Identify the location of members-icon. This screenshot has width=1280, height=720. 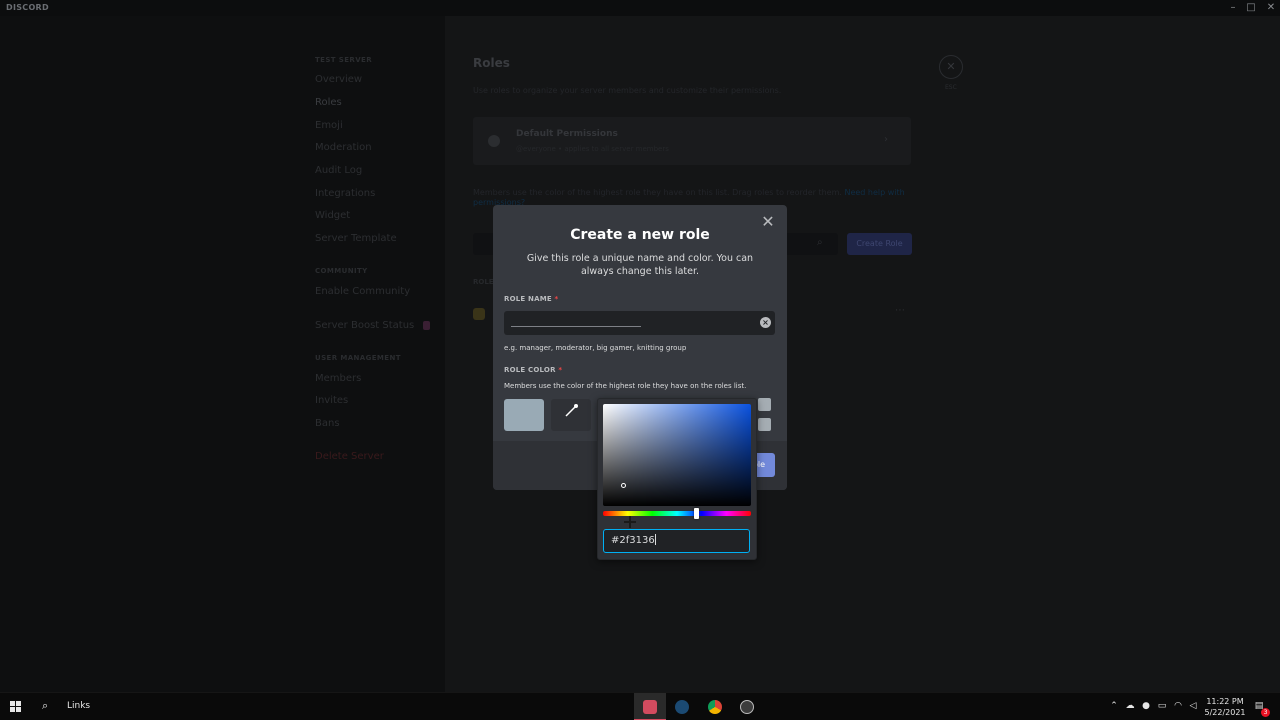
(494, 141).